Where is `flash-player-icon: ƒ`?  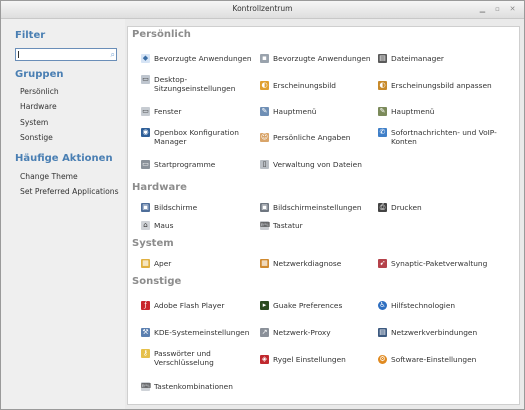
flash-player-icon: ƒ is located at coordinates (145, 305).